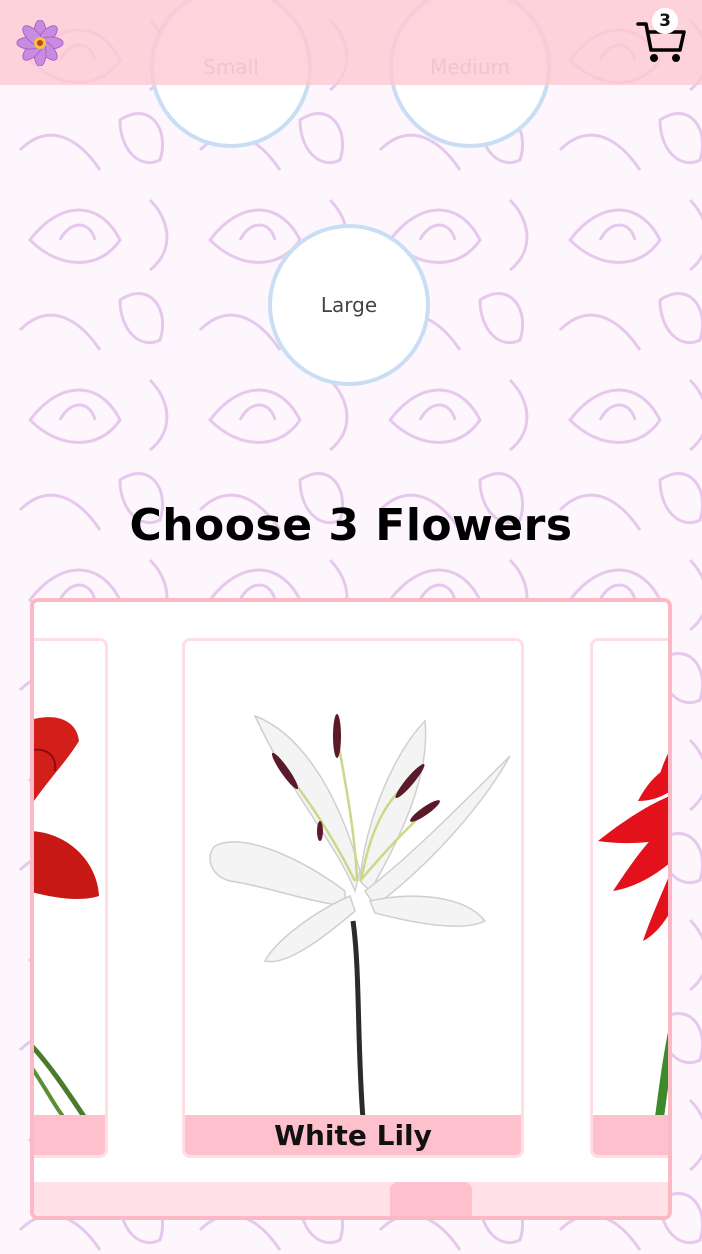 The image size is (702, 1254). What do you see at coordinates (351, 1199) in the screenshot?
I see `carousel-scrollbar-track` at bounding box center [351, 1199].